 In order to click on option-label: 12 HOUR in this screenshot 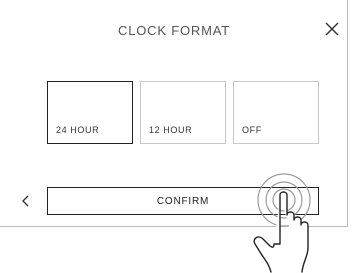, I will do `click(171, 130)`.